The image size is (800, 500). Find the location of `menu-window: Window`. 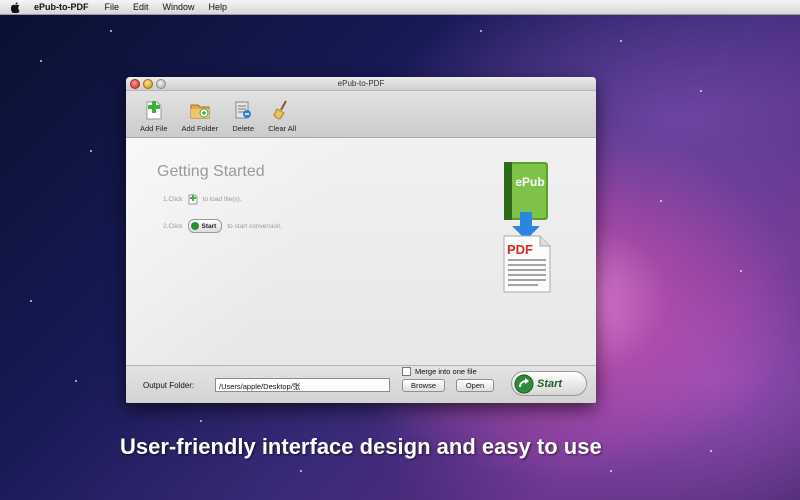

menu-window: Window is located at coordinates (179, 7).